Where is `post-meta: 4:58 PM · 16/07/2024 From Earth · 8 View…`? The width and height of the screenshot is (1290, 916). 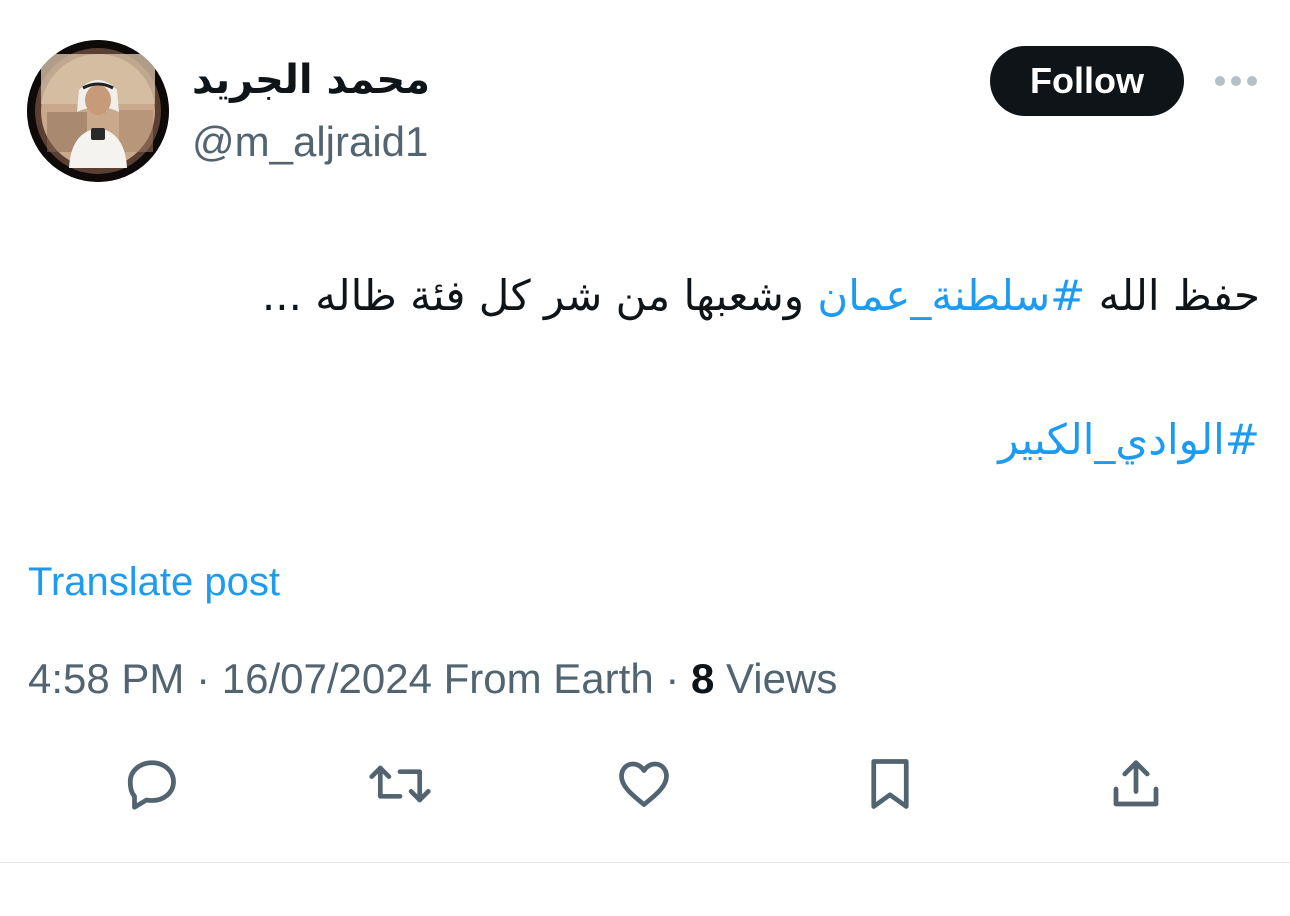 post-meta: 4:58 PM · 16/07/2024 From Earth · 8 View… is located at coordinates (432, 679).